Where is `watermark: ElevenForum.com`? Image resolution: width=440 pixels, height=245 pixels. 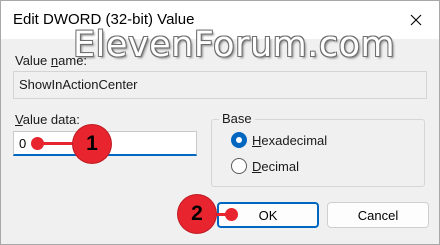
watermark: ElevenForum.com is located at coordinates (234, 45).